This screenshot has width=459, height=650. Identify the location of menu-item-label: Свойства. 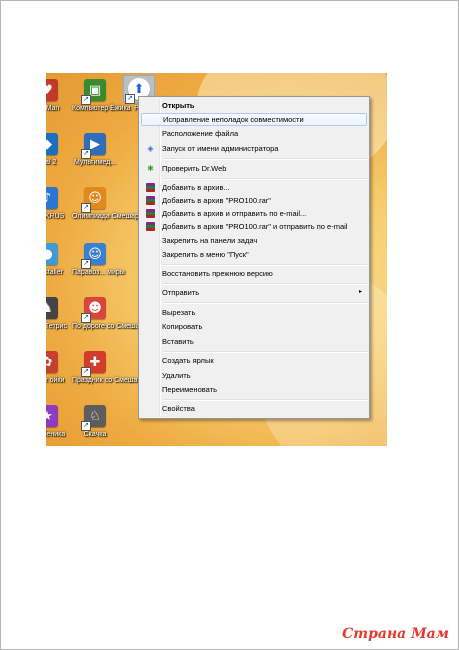
(178, 408).